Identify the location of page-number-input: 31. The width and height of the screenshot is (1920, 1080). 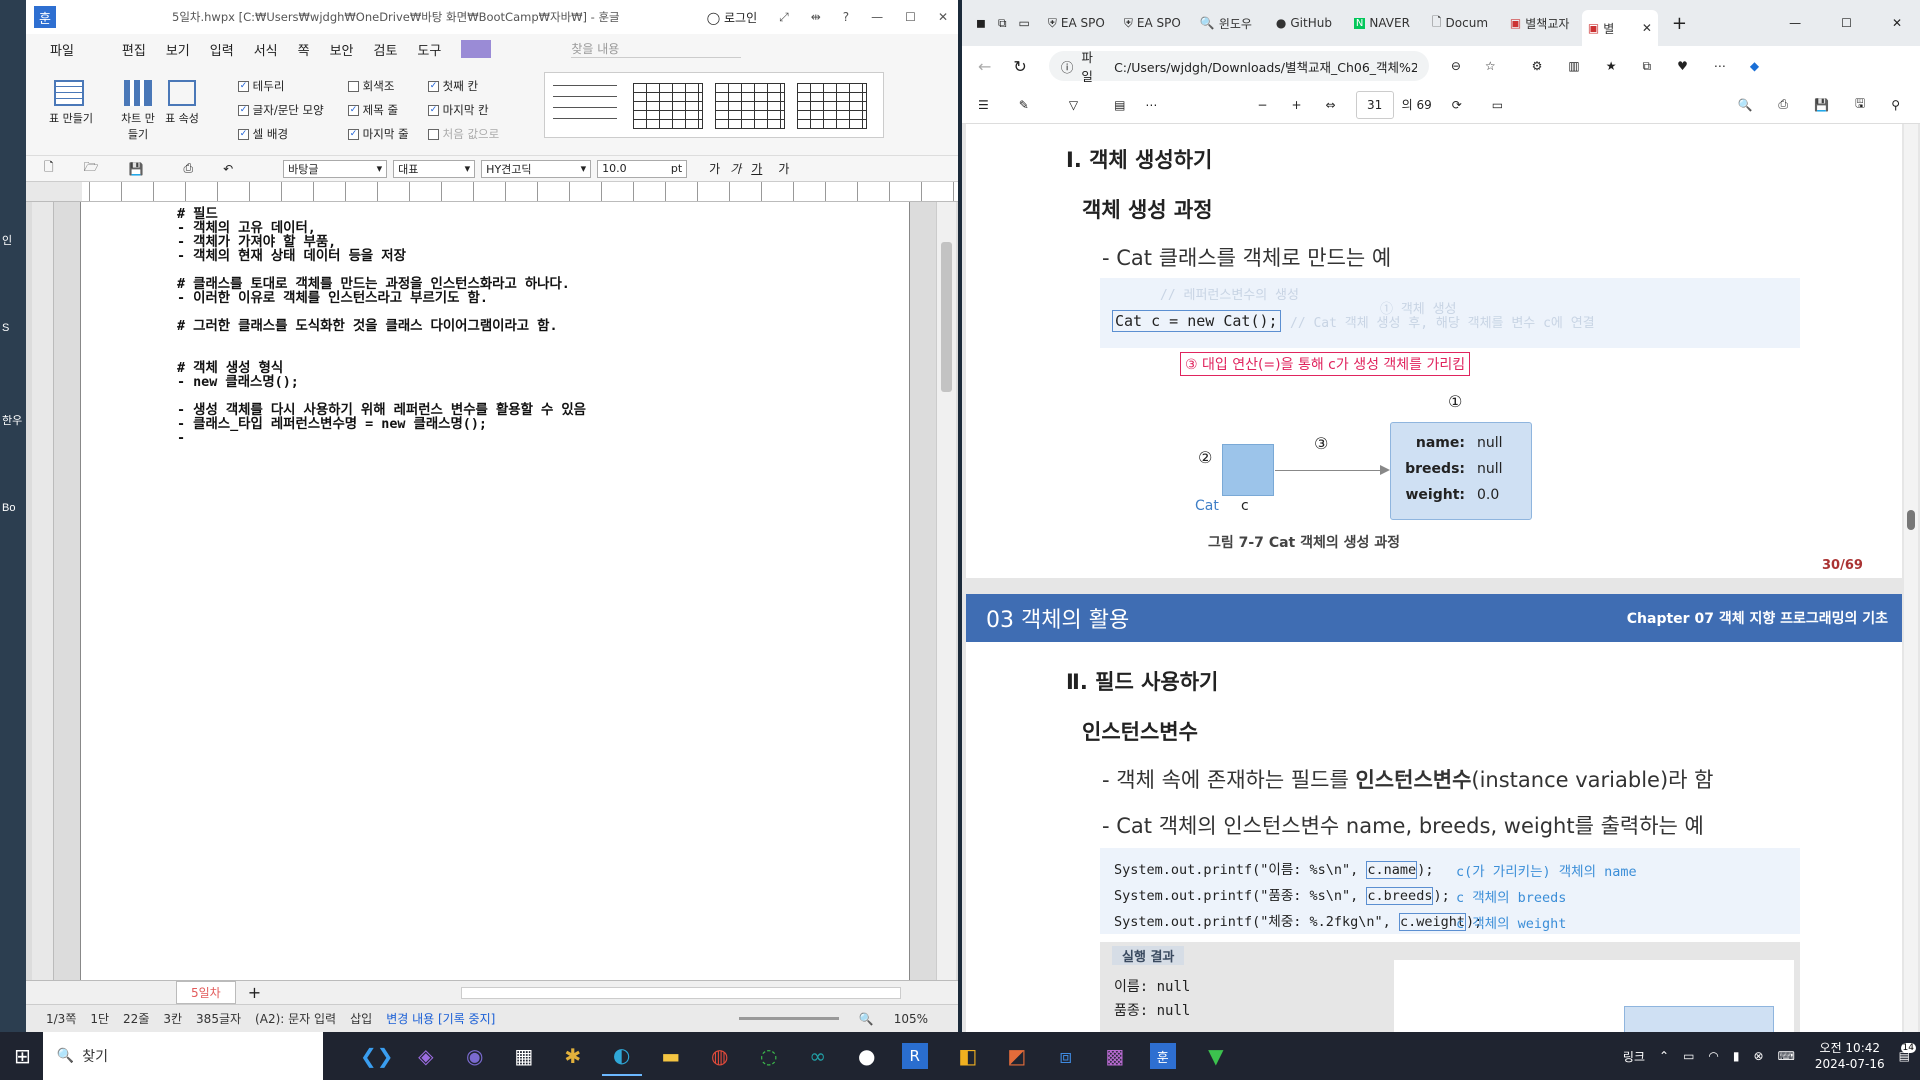
(1374, 104).